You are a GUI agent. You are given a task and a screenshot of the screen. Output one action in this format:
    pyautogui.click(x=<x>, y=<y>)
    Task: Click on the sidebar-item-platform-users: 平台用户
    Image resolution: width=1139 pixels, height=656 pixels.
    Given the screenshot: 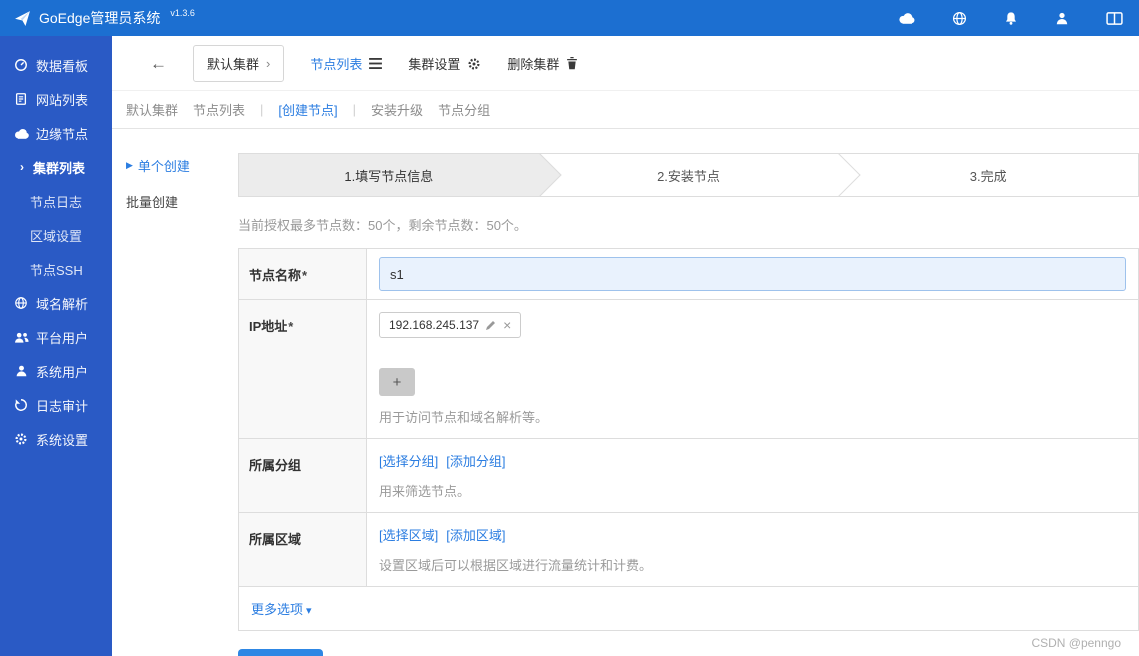 What is the action you would take?
    pyautogui.click(x=56, y=337)
    